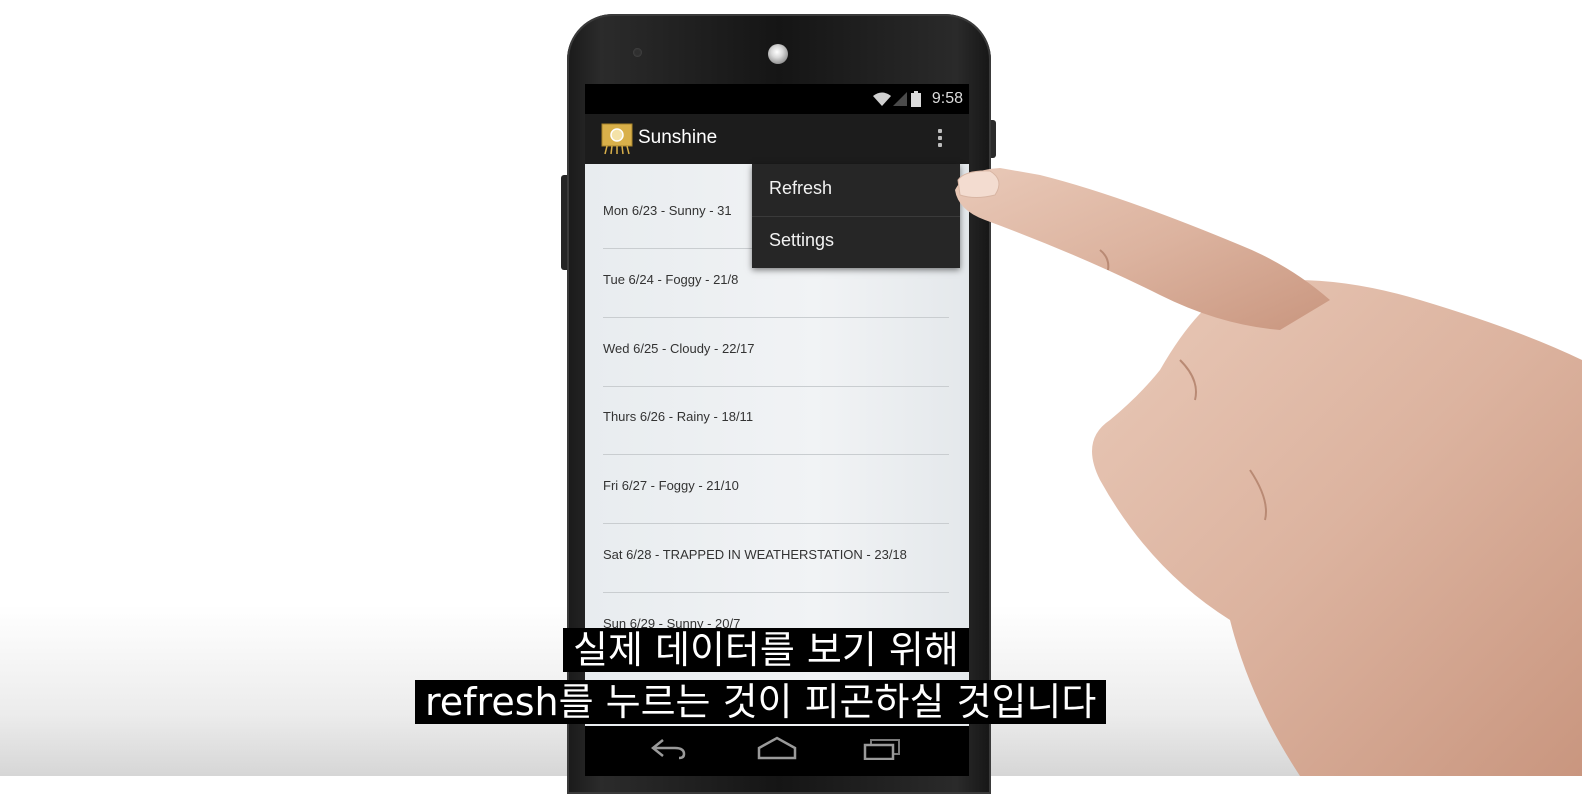 The height and width of the screenshot is (794, 1582). Describe the element at coordinates (667, 210) in the screenshot. I see `forecast-text: Mon 6/23 - Sunny - 31` at that location.